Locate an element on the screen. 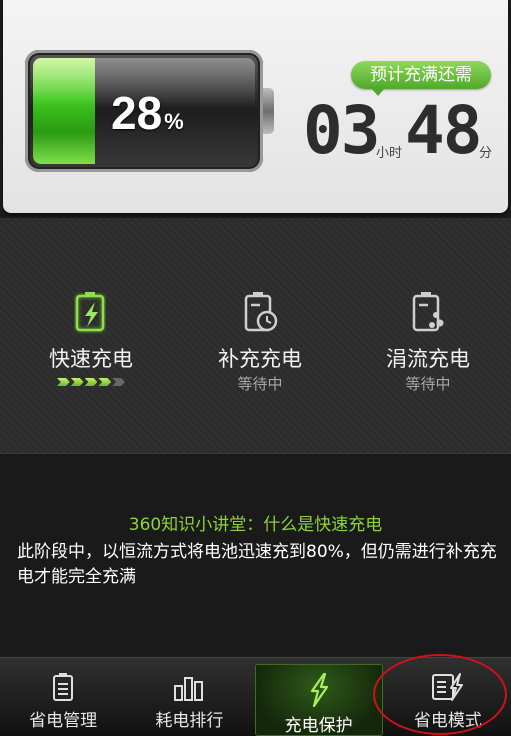  nav-label: 充电保护 is located at coordinates (318, 726).